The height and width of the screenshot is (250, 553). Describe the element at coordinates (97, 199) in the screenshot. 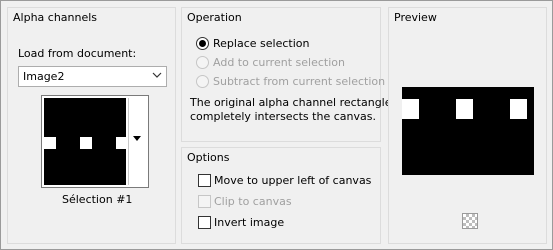

I see `selection-caption: Sélection #1` at that location.